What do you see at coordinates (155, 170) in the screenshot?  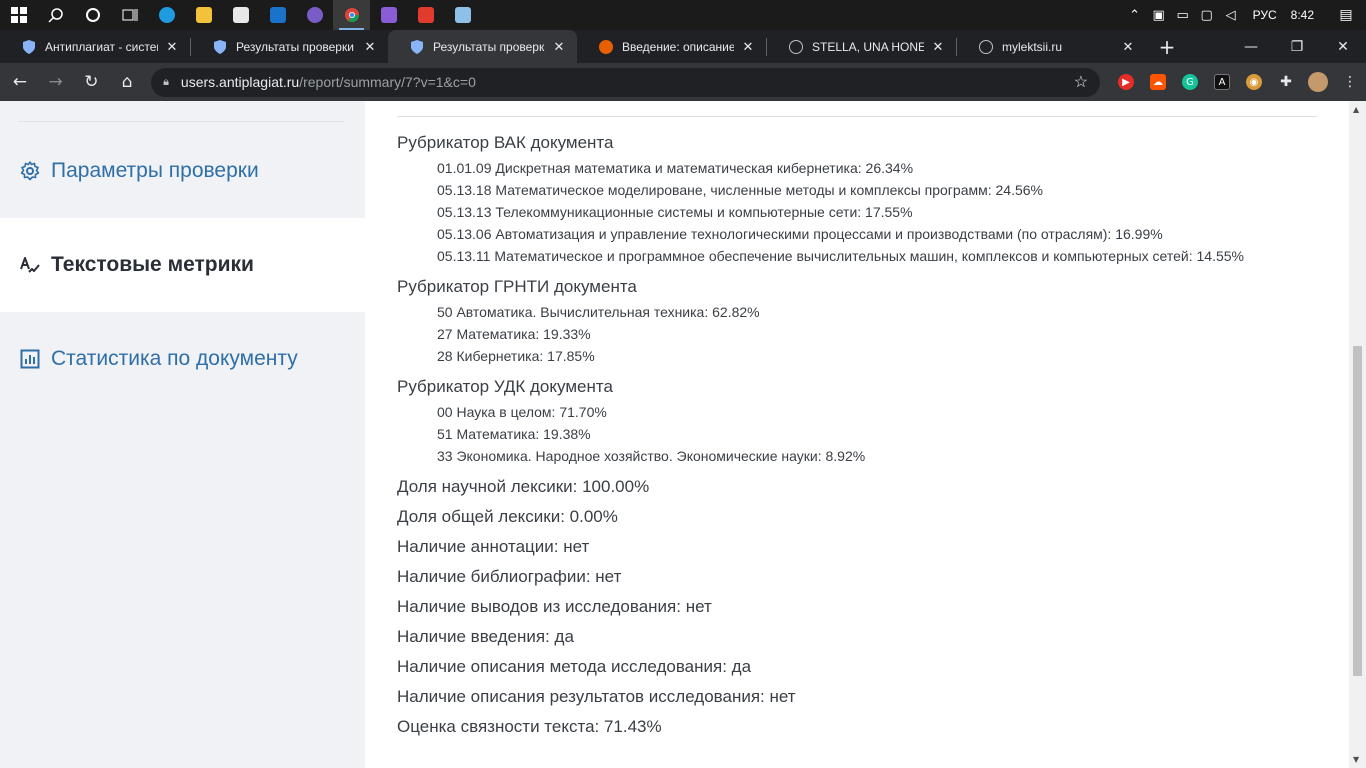 I see `sidebar-item-label: Параметры проверки` at bounding box center [155, 170].